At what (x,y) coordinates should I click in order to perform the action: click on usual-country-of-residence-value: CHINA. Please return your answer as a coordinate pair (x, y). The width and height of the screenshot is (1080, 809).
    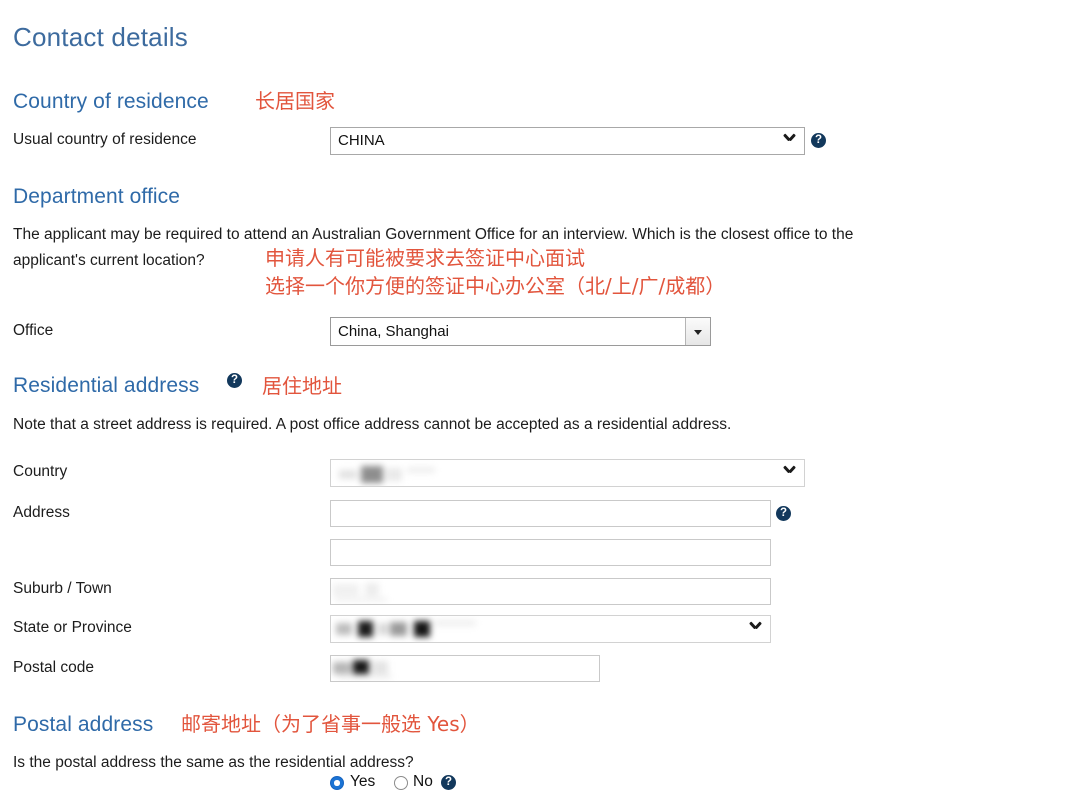
    Looking at the image, I should click on (361, 140).